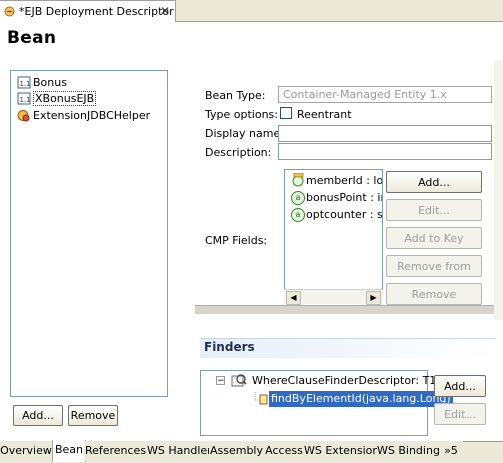 Image resolution: width=503 pixels, height=463 pixels. Describe the element at coordinates (229, 347) in the screenshot. I see `finders-title: Finders` at that location.